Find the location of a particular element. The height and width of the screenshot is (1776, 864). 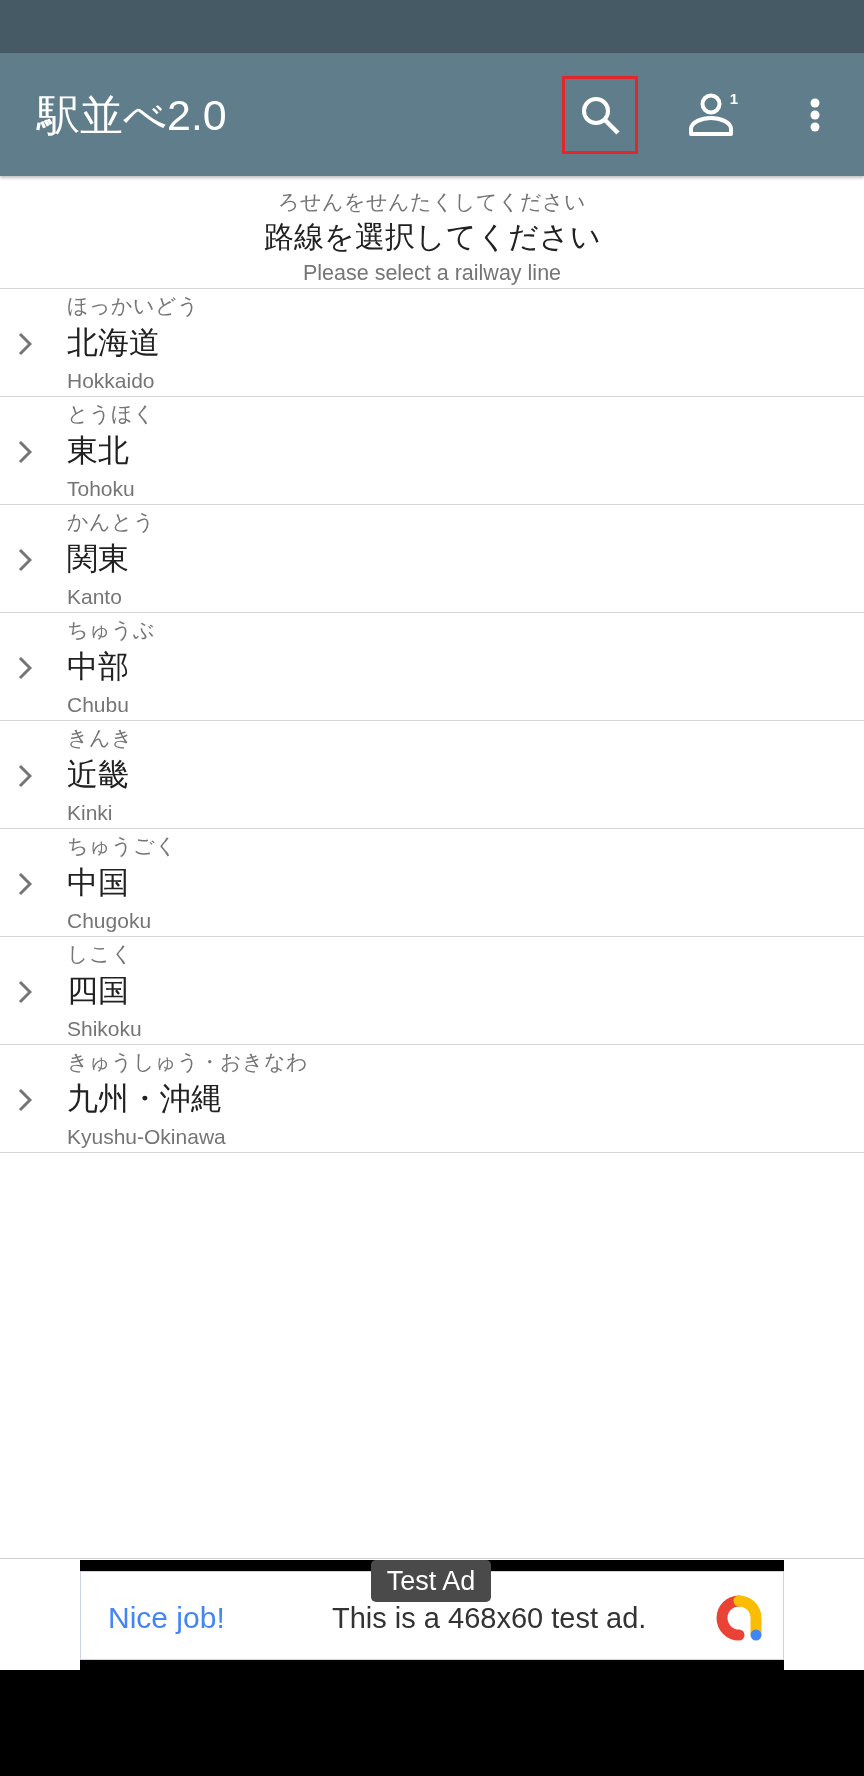

region-name: 中国 is located at coordinates (98, 883).